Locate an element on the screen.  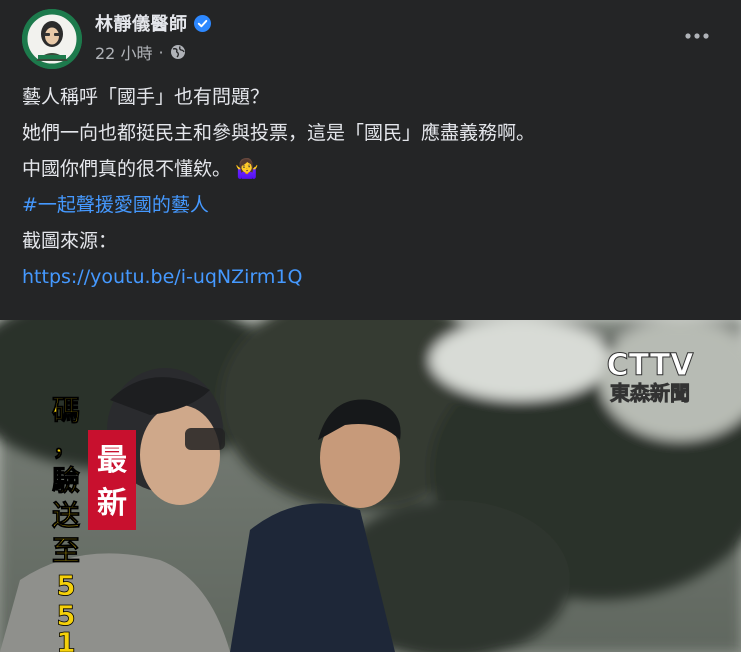
post-timestamp: 22 小時 is located at coordinates (123, 52).